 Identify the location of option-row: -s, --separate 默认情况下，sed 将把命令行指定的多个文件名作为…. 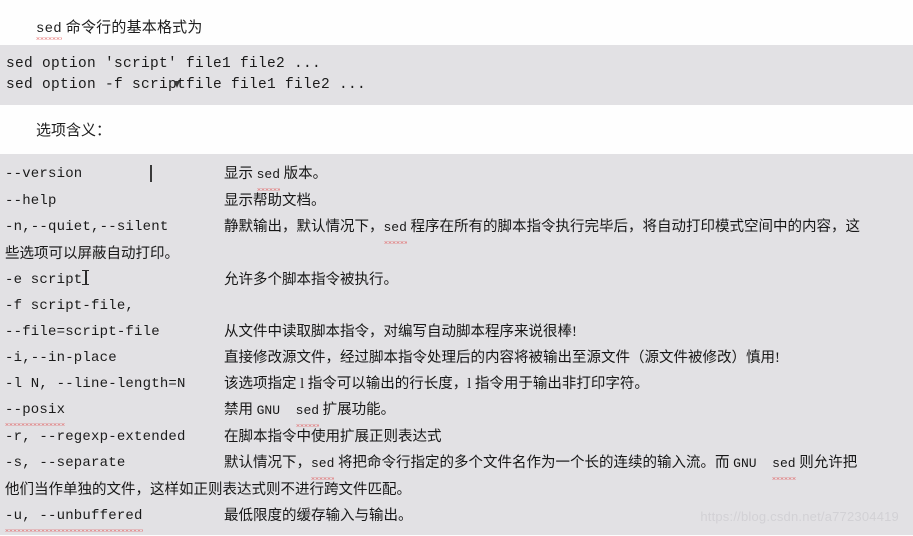
(456, 465).